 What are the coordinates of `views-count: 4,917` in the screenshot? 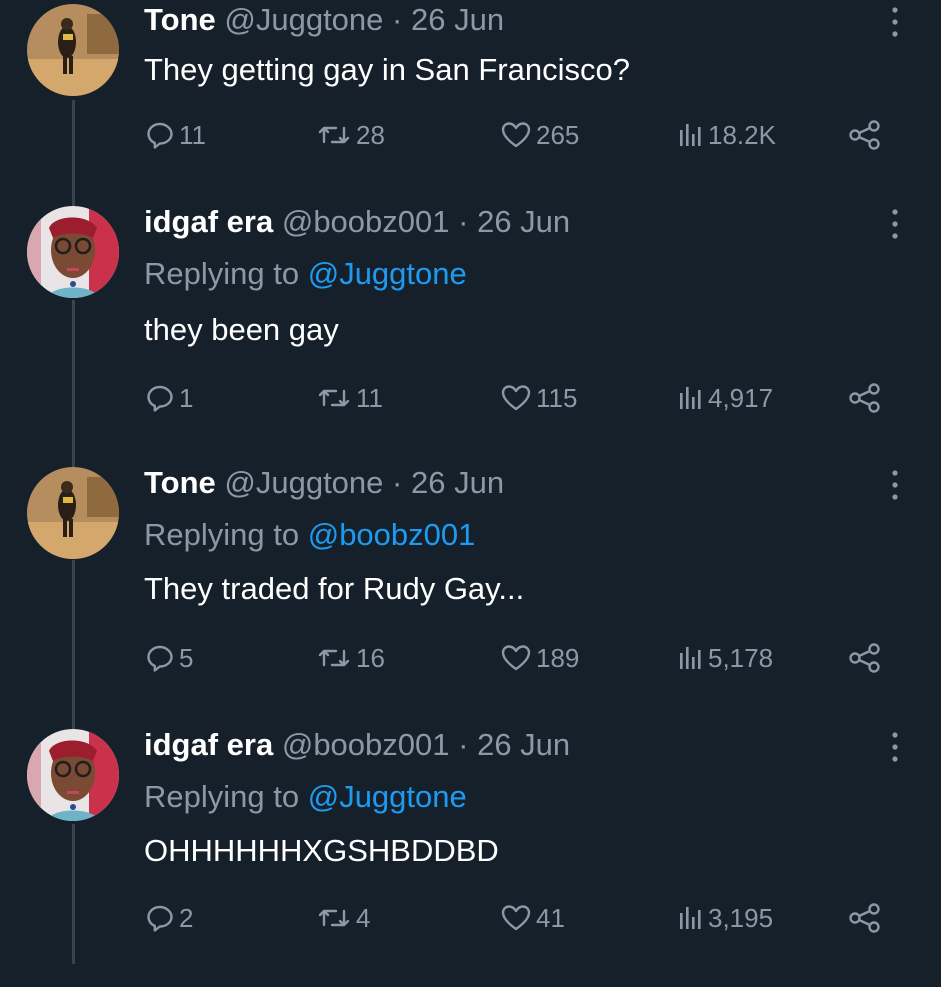 It's located at (741, 397).